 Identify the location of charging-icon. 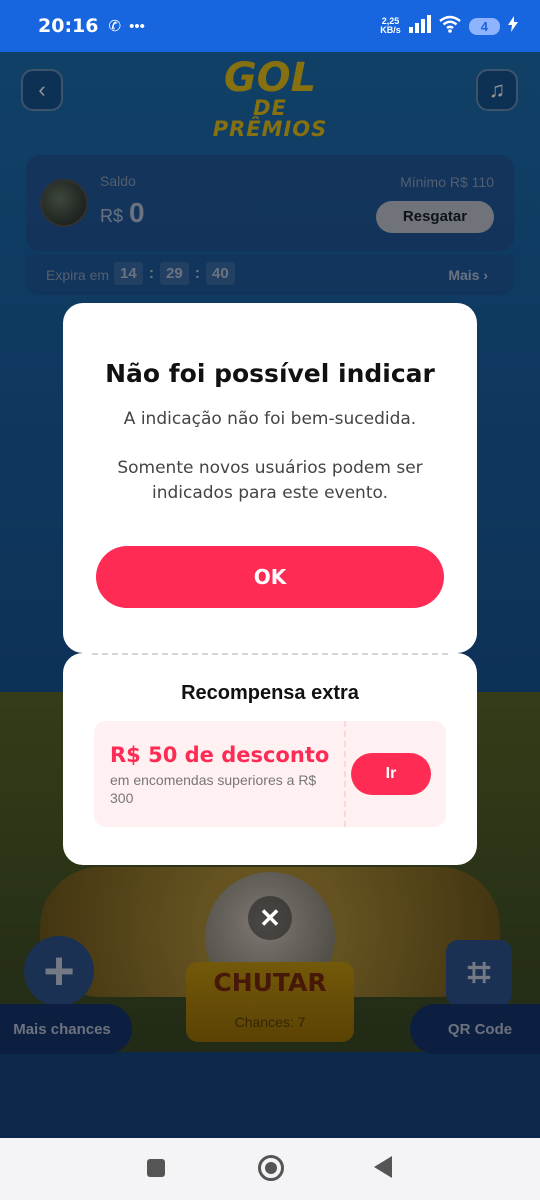
(513, 26).